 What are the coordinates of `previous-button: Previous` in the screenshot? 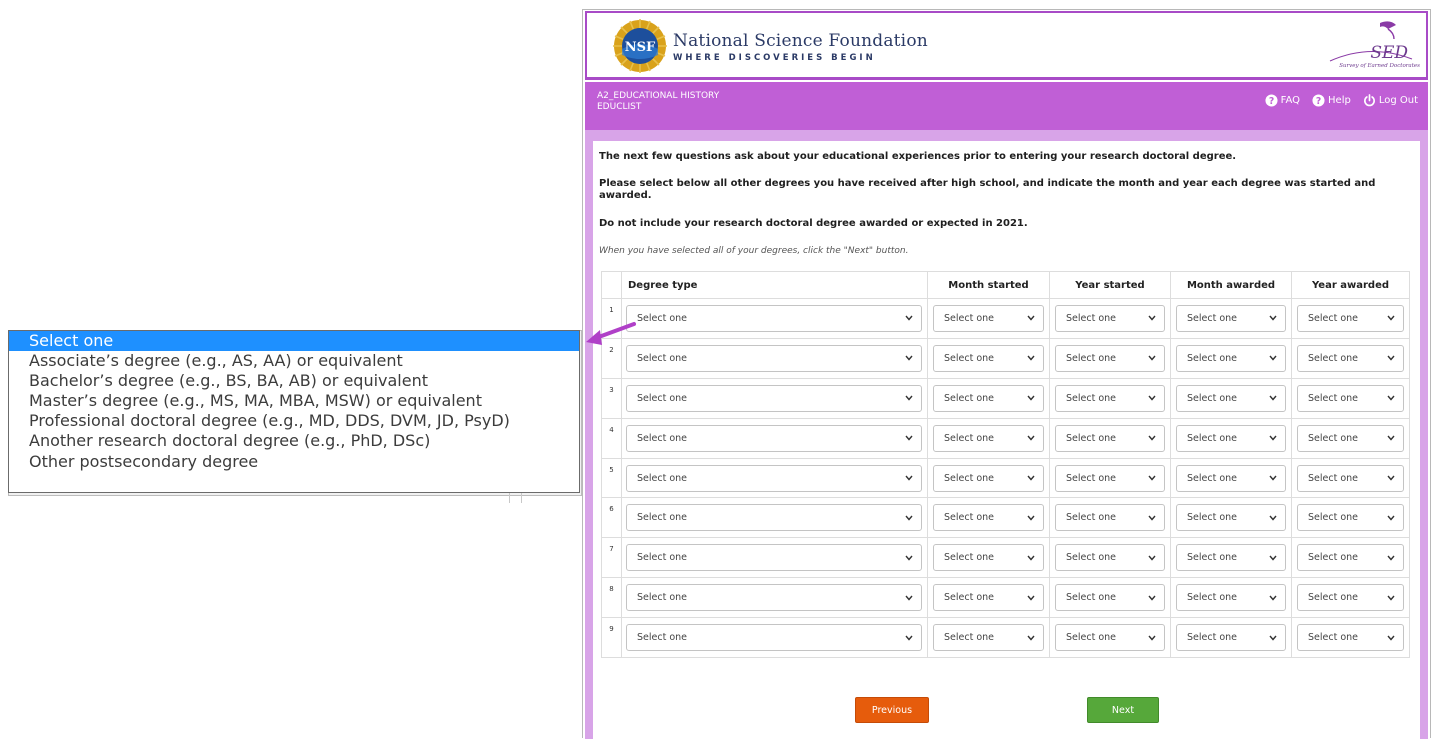 It's located at (892, 710).